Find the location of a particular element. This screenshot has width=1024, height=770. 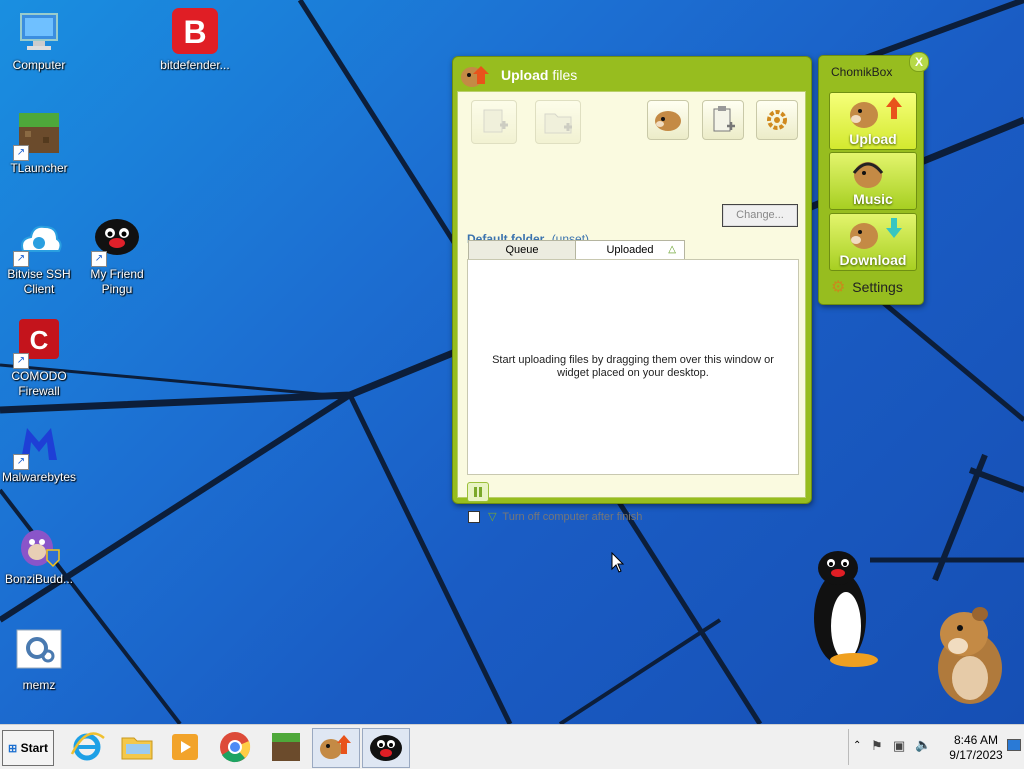

desktop-icon-pingu: ↗ My Friend Pingu is located at coordinates (117, 257).